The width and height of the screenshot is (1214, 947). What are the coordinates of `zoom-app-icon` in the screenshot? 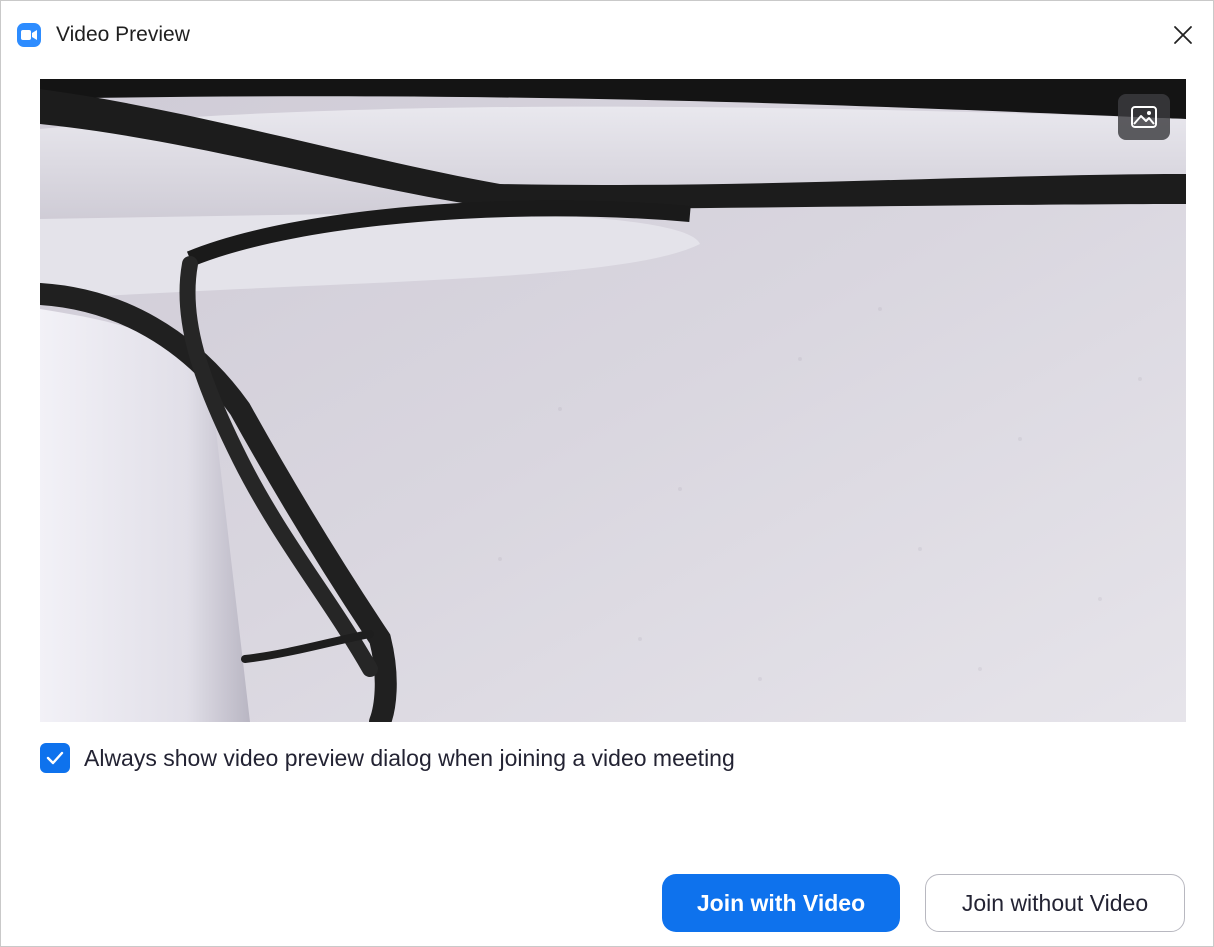 It's located at (29, 35).